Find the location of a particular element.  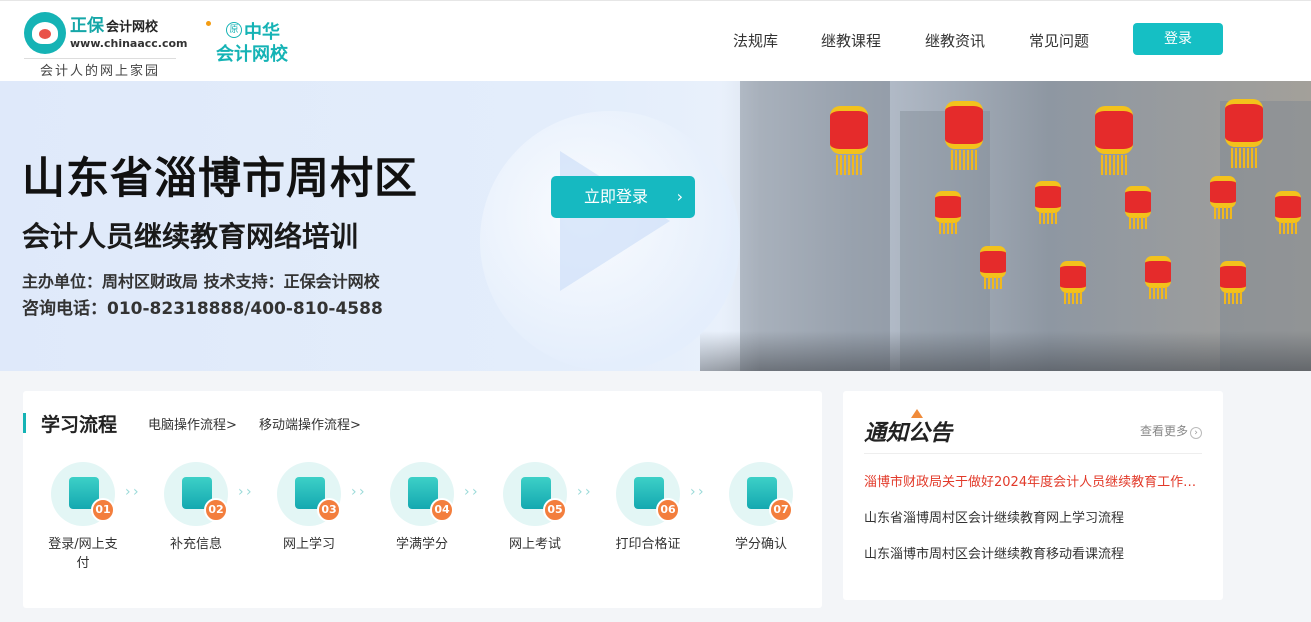

notice-item: 淄博市财政局关于做好2024年度会计人员继续教育工作的通知 is located at coordinates (1036, 480).